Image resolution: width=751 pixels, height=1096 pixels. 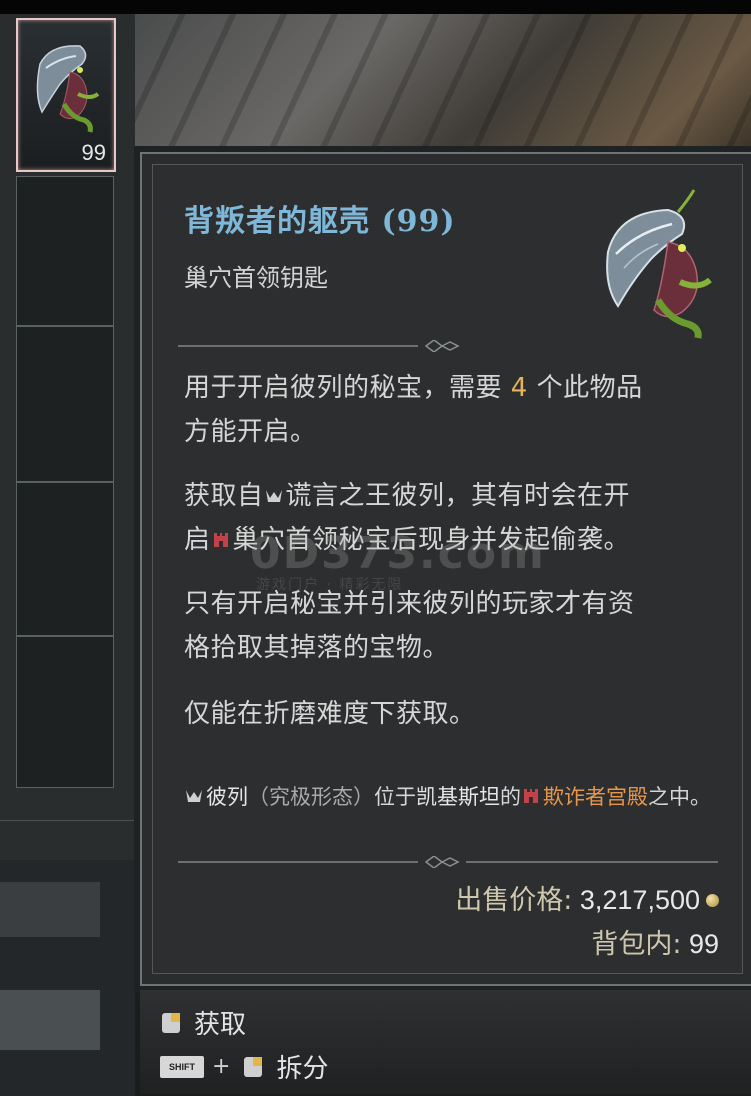 What do you see at coordinates (458, 797) in the screenshot?
I see `region-name: 凯基斯坦` at bounding box center [458, 797].